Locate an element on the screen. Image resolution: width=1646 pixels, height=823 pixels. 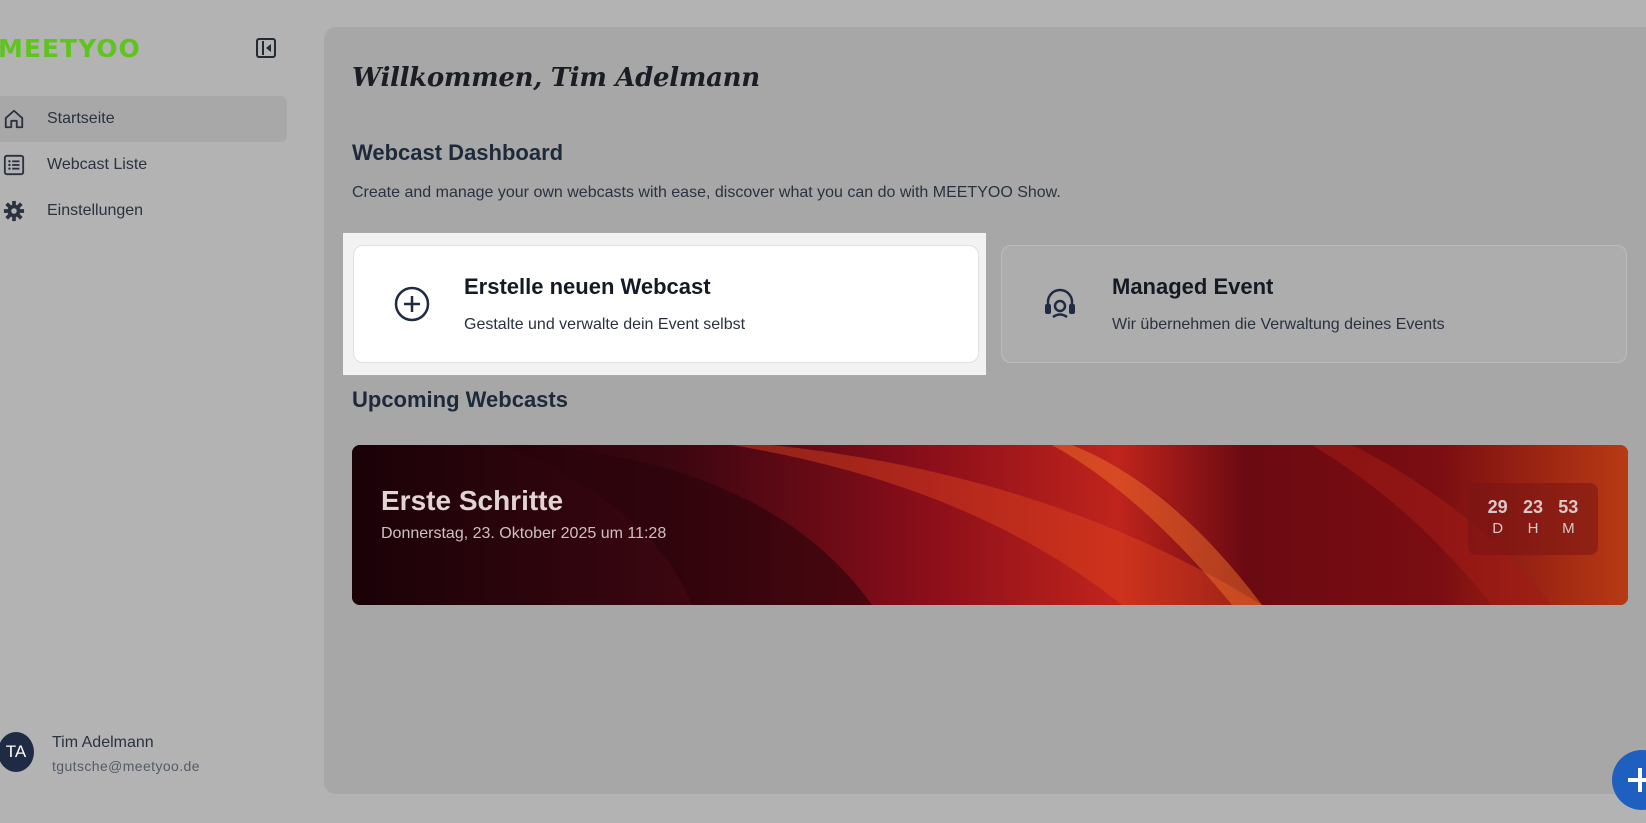
countdown: 29 D 23 H 53 M is located at coordinates (1533, 519).